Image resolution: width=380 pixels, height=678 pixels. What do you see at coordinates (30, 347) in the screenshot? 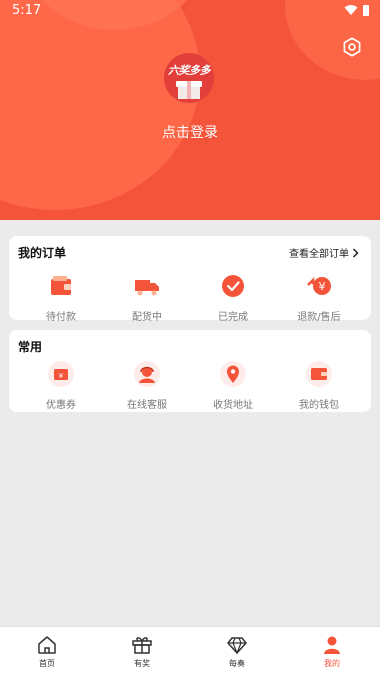
I see `common-title: 常用` at bounding box center [30, 347].